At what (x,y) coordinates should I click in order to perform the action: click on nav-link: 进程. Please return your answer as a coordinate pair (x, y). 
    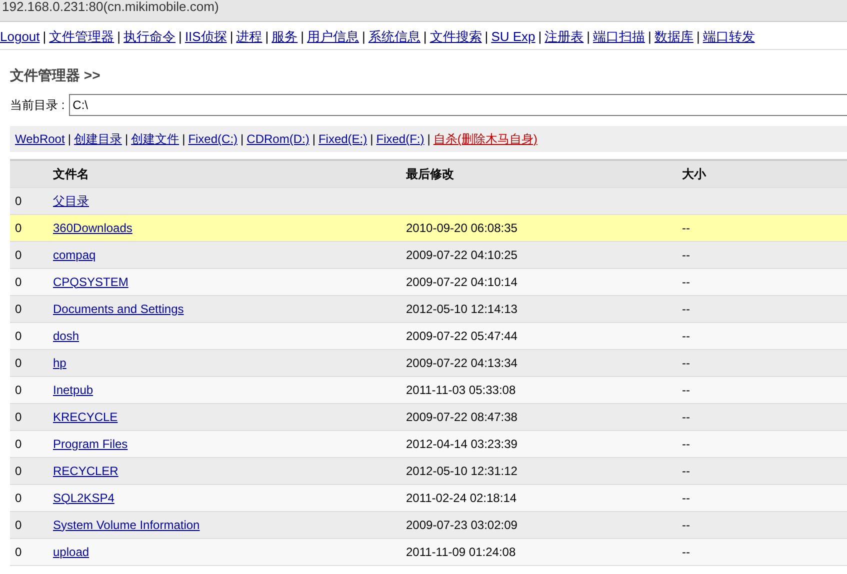
    Looking at the image, I should click on (249, 36).